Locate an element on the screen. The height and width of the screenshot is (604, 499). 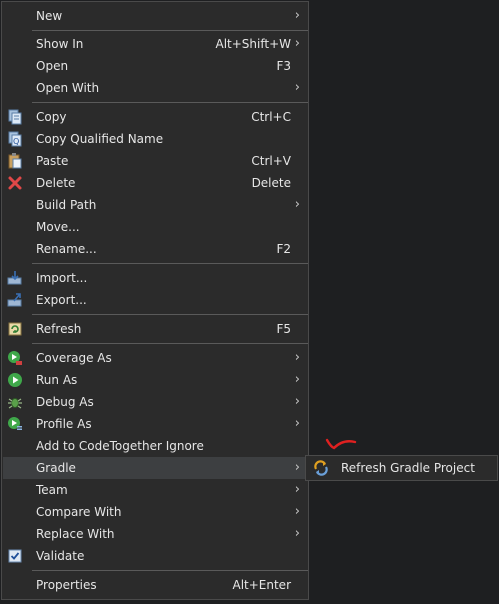
menu-item-compare-with: Compare With › is located at coordinates (155, 512).